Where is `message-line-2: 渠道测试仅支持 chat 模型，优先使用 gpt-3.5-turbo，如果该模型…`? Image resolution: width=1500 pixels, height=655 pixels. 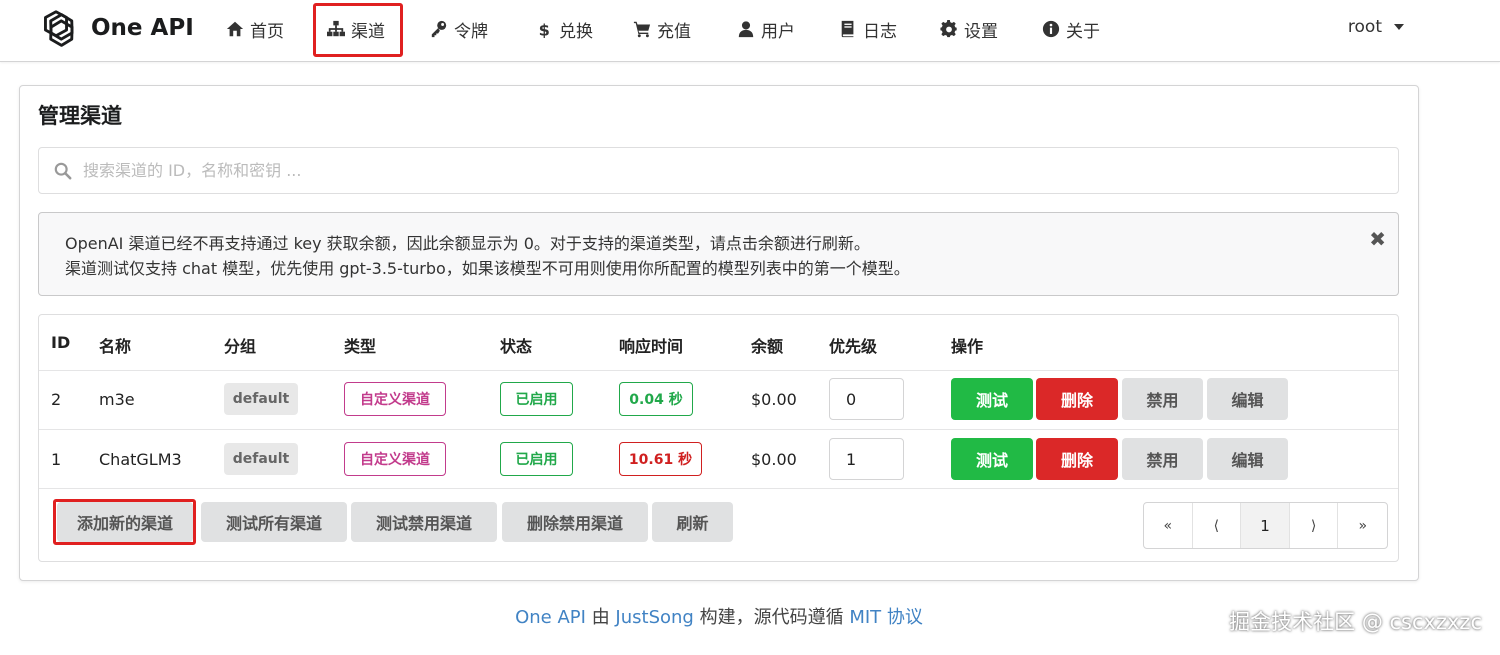
message-line-2: 渠道测试仅支持 chat 模型，优先使用 gpt-3.5-turbo，如果该模型… is located at coordinates (487, 268).